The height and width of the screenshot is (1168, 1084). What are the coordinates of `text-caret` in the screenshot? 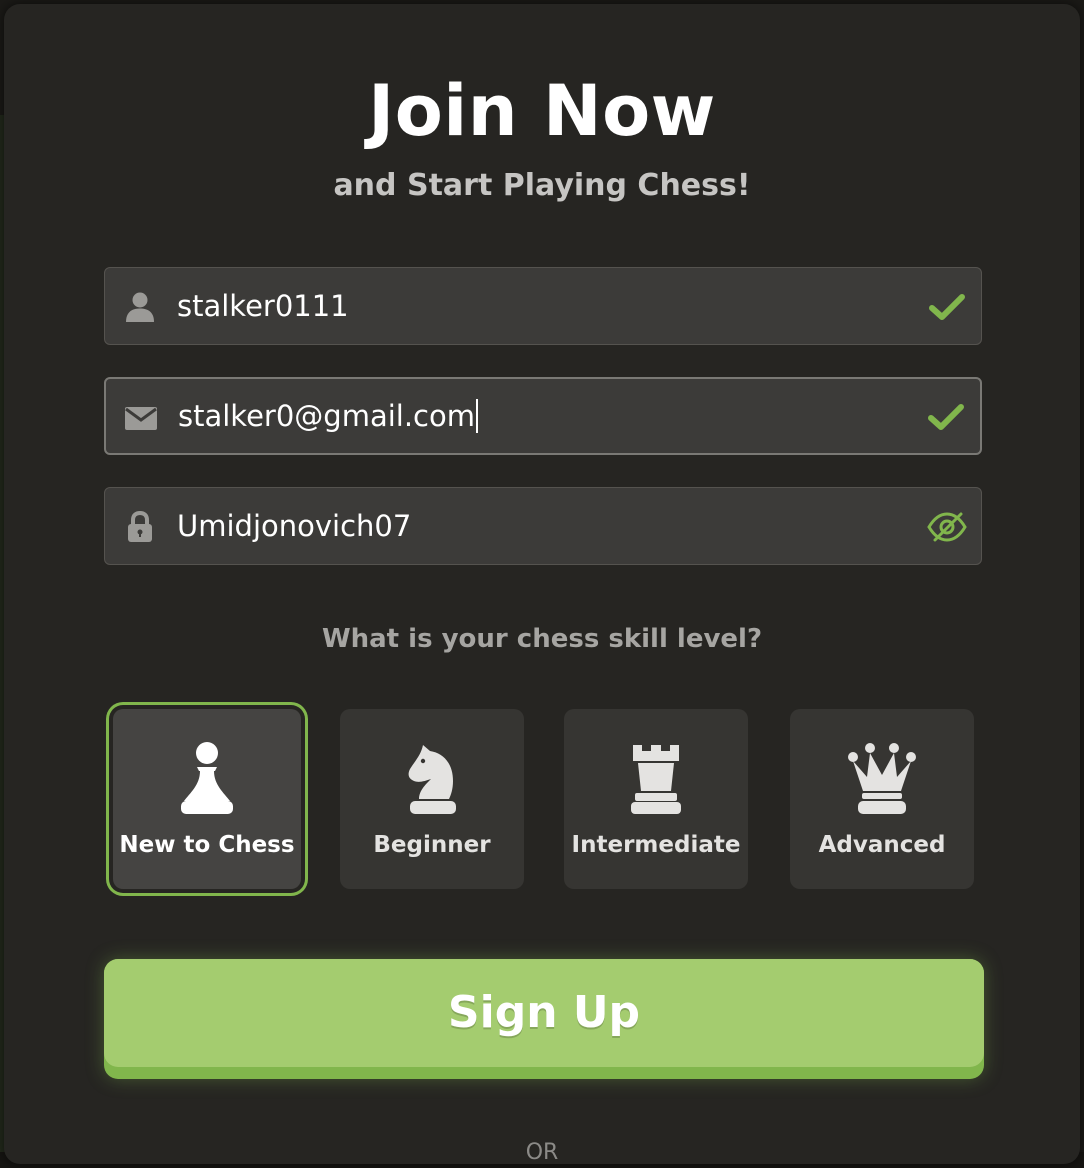 It's located at (476, 416).